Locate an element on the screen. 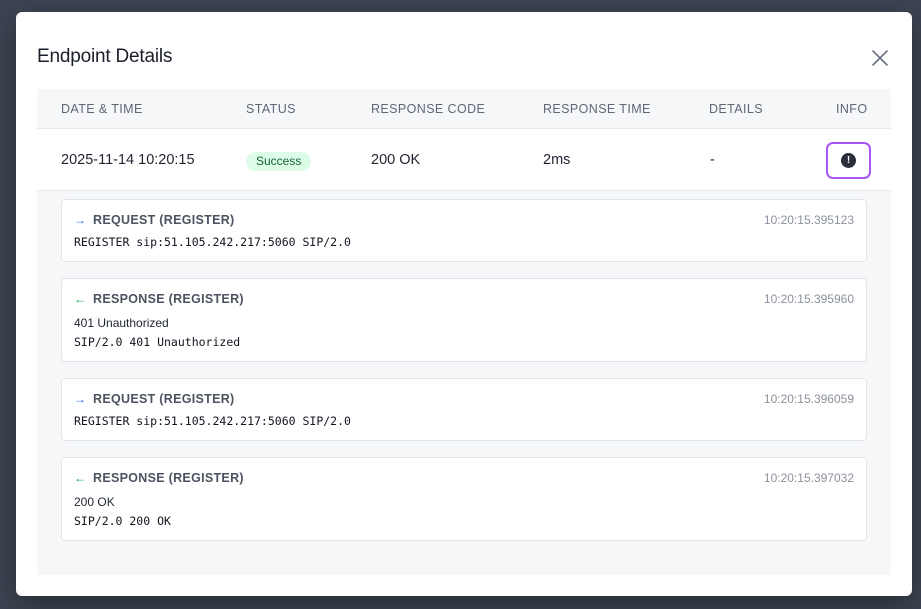 The width and height of the screenshot is (921, 609). close-icon is located at coordinates (880, 58).